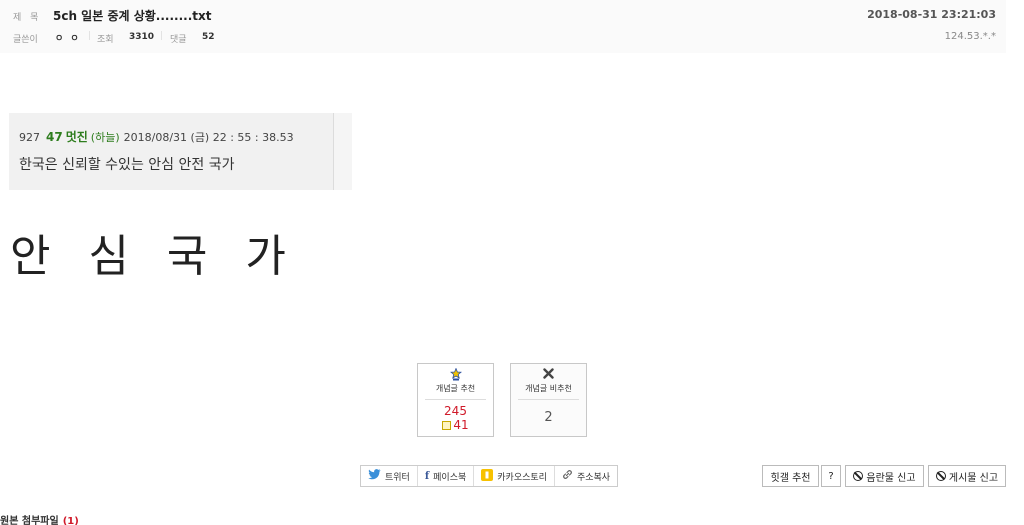 The image size is (1024, 525). What do you see at coordinates (105, 137) in the screenshot?
I see `quoted-post-nickname-sub: (하늘)` at bounding box center [105, 137].